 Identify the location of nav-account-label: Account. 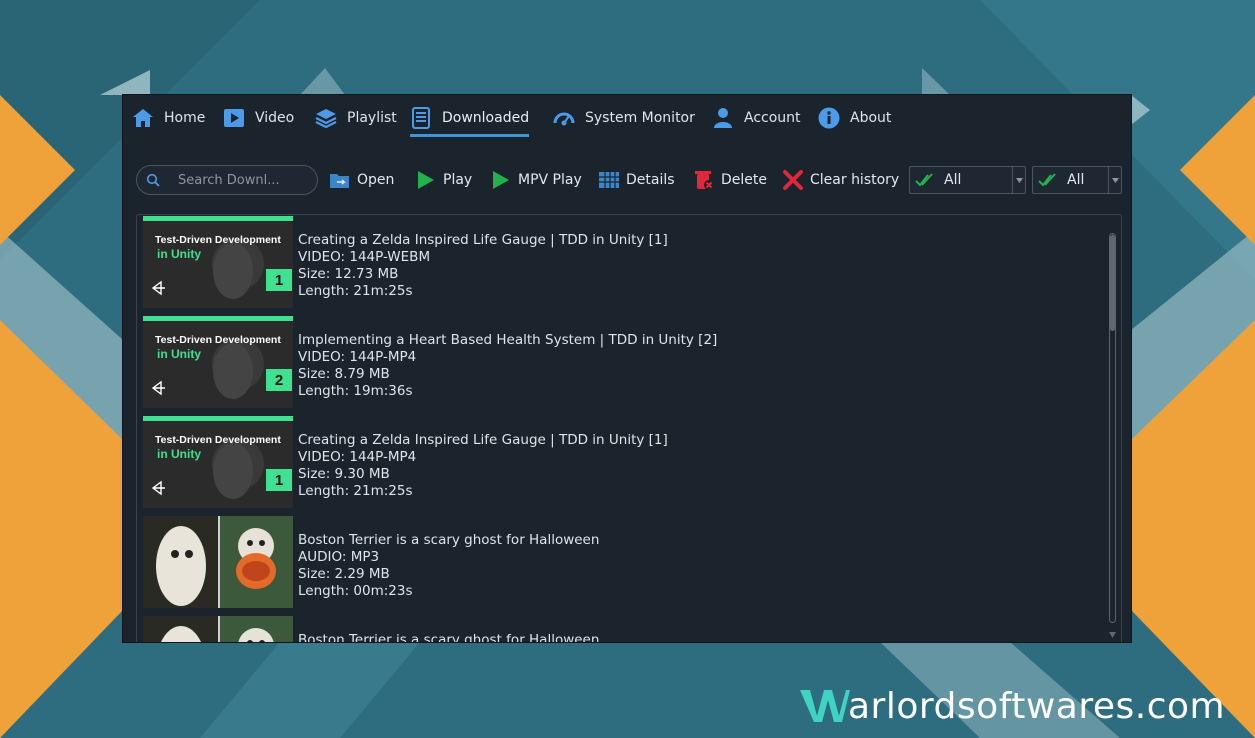
(772, 118).